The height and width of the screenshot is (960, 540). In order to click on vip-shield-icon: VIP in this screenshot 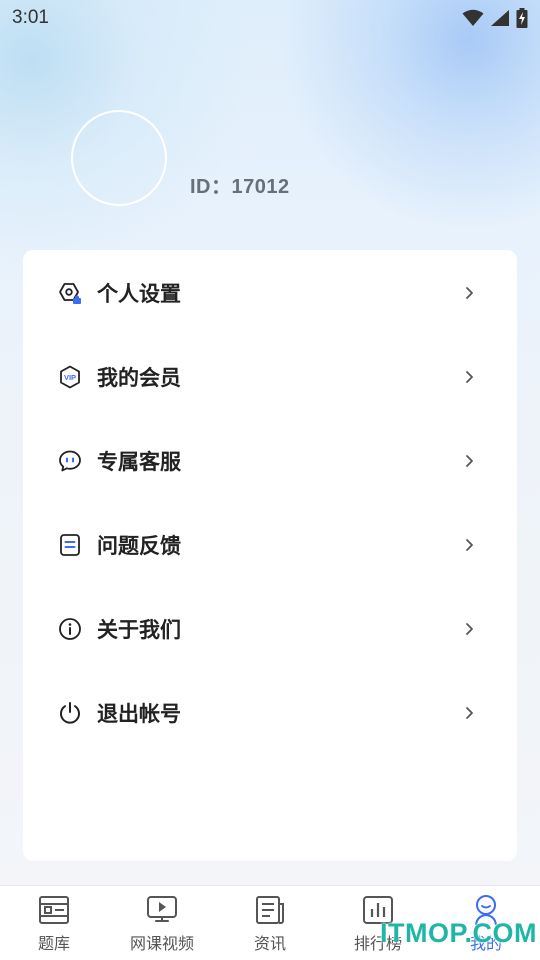, I will do `click(70, 377)`.